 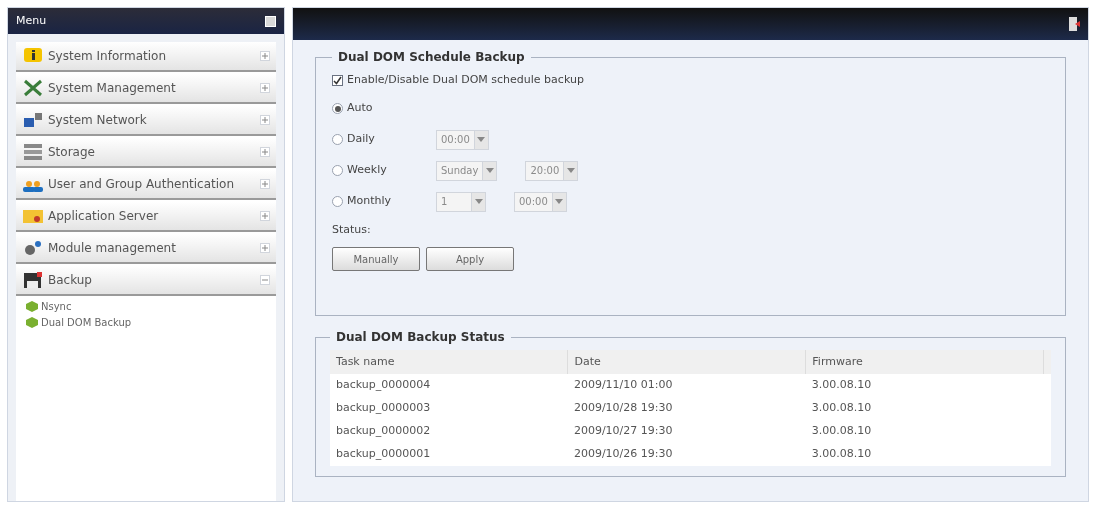 What do you see at coordinates (420, 337) in the screenshot?
I see `group-title: Dual DOM Backup Status` at bounding box center [420, 337].